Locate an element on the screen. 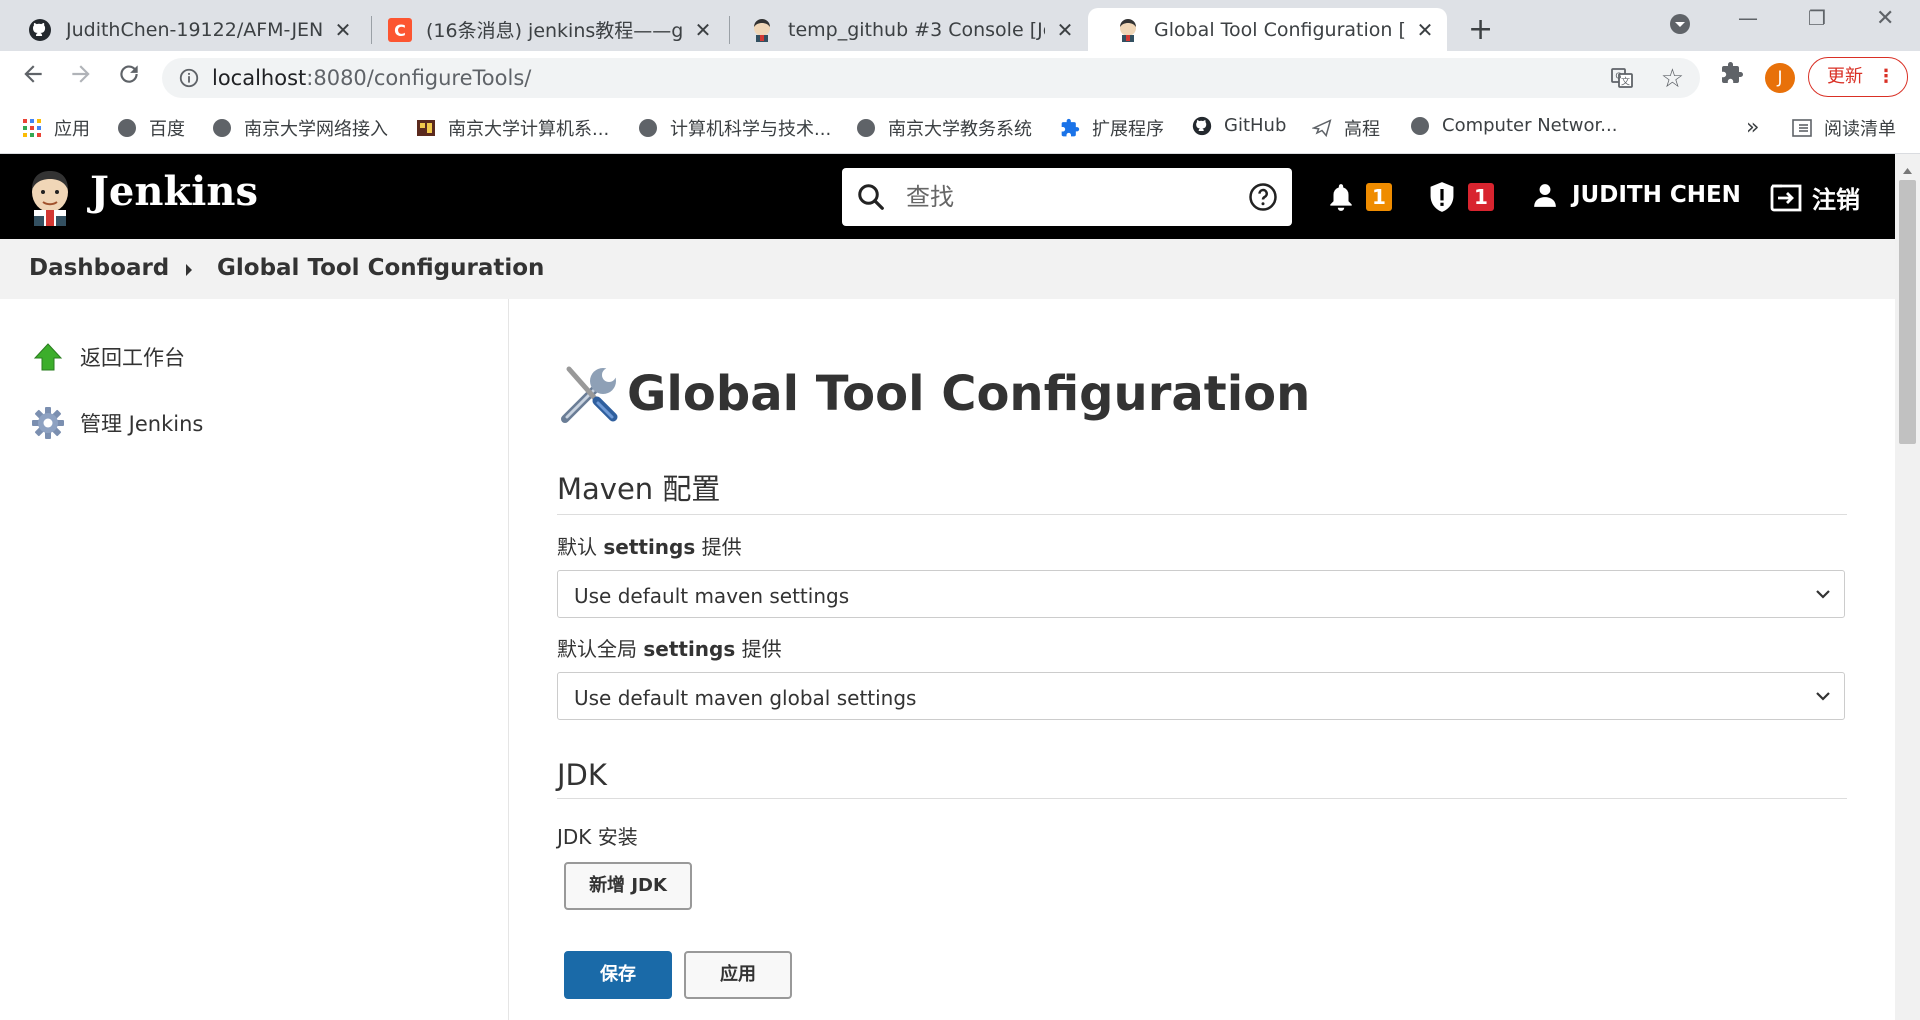 The image size is (1920, 1020). jdk-install-label: JDK 安装 is located at coordinates (597, 837).